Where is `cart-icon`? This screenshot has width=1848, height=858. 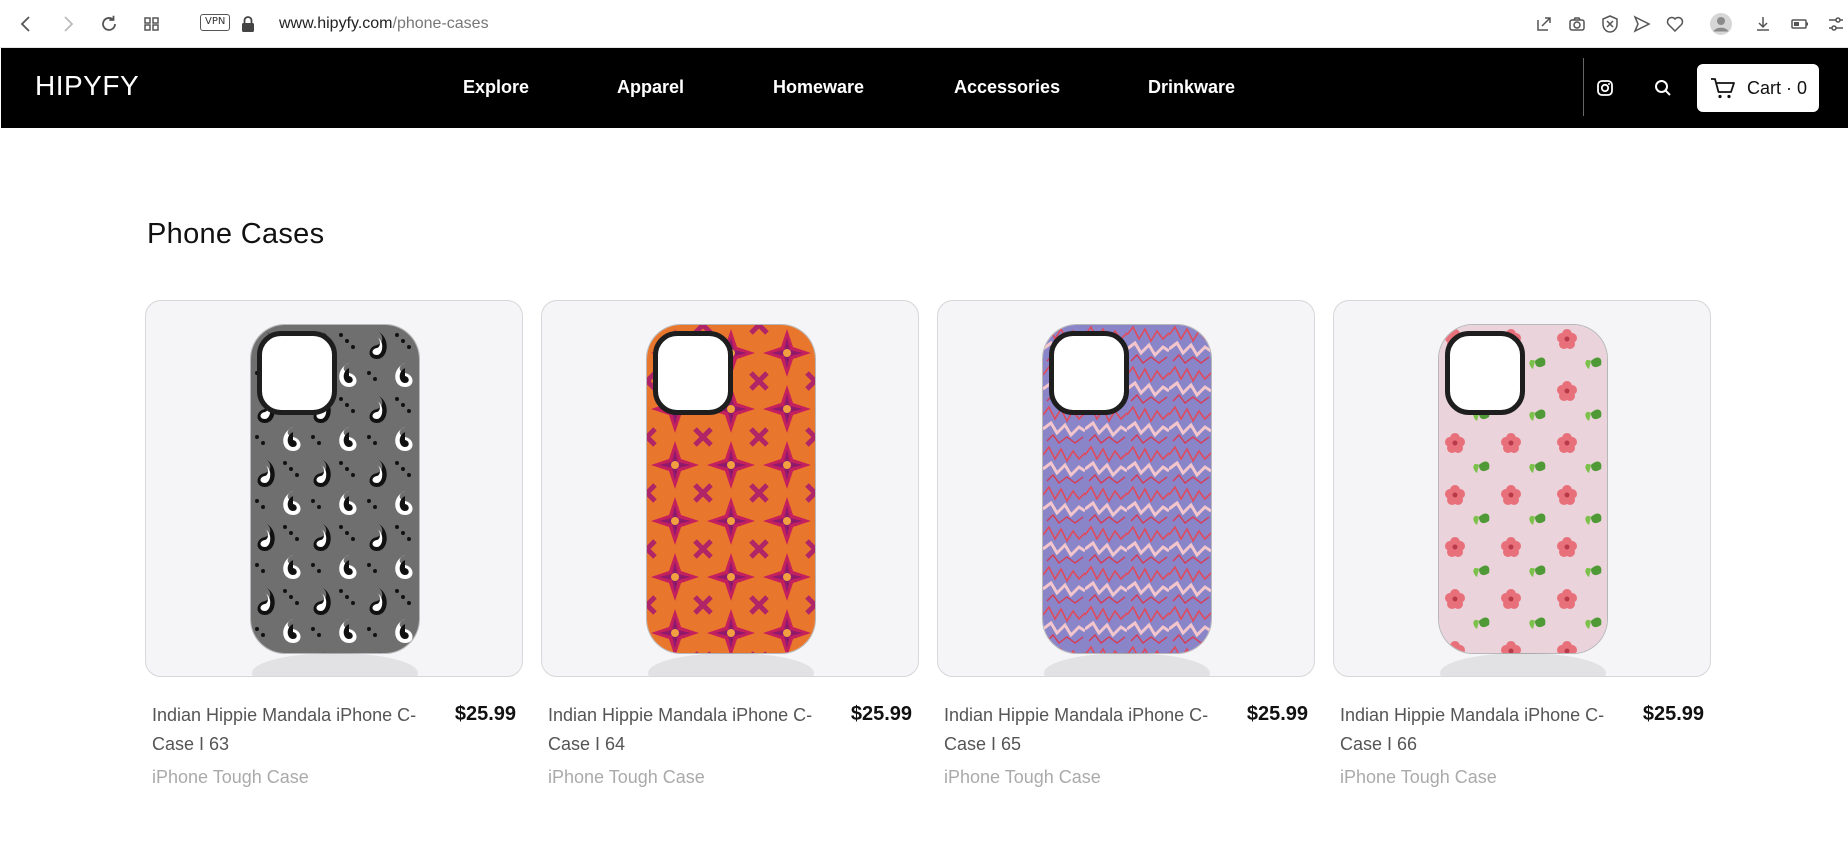
cart-icon is located at coordinates (1723, 88).